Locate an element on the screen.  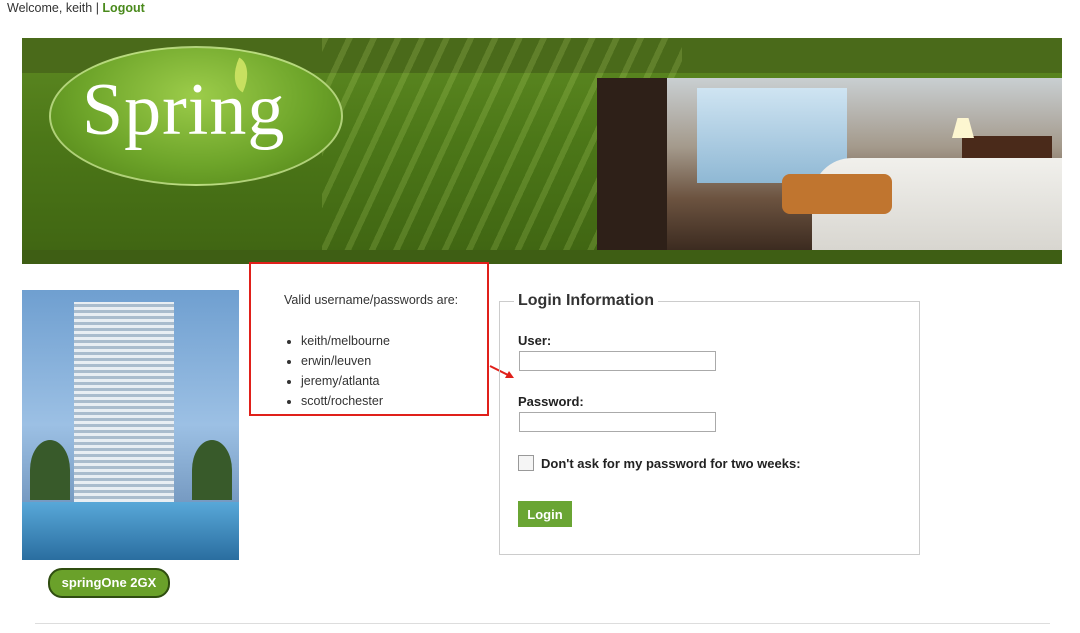
list-item: jeremy/atlanta is located at coordinates (345, 381).